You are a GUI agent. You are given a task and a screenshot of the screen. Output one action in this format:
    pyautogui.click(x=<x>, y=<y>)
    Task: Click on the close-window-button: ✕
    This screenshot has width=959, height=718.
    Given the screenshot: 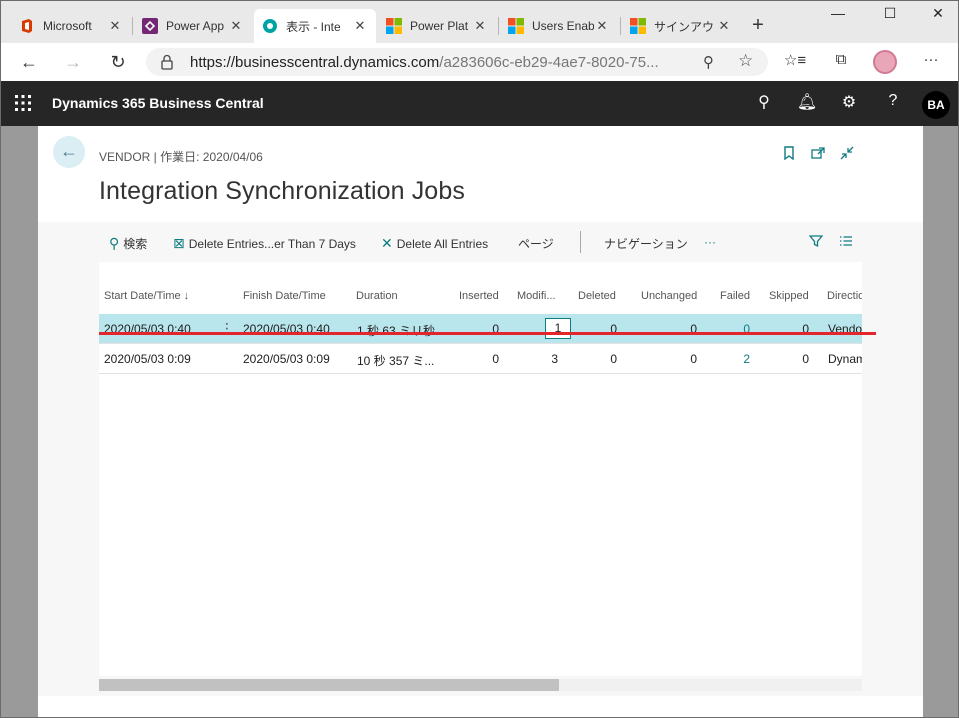 What is the action you would take?
    pyautogui.click(x=938, y=16)
    